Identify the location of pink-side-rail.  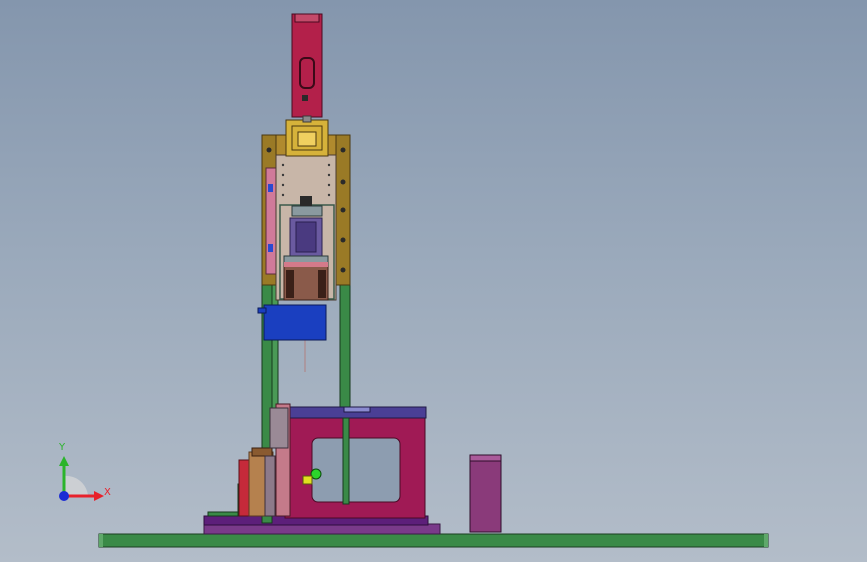
(271, 221).